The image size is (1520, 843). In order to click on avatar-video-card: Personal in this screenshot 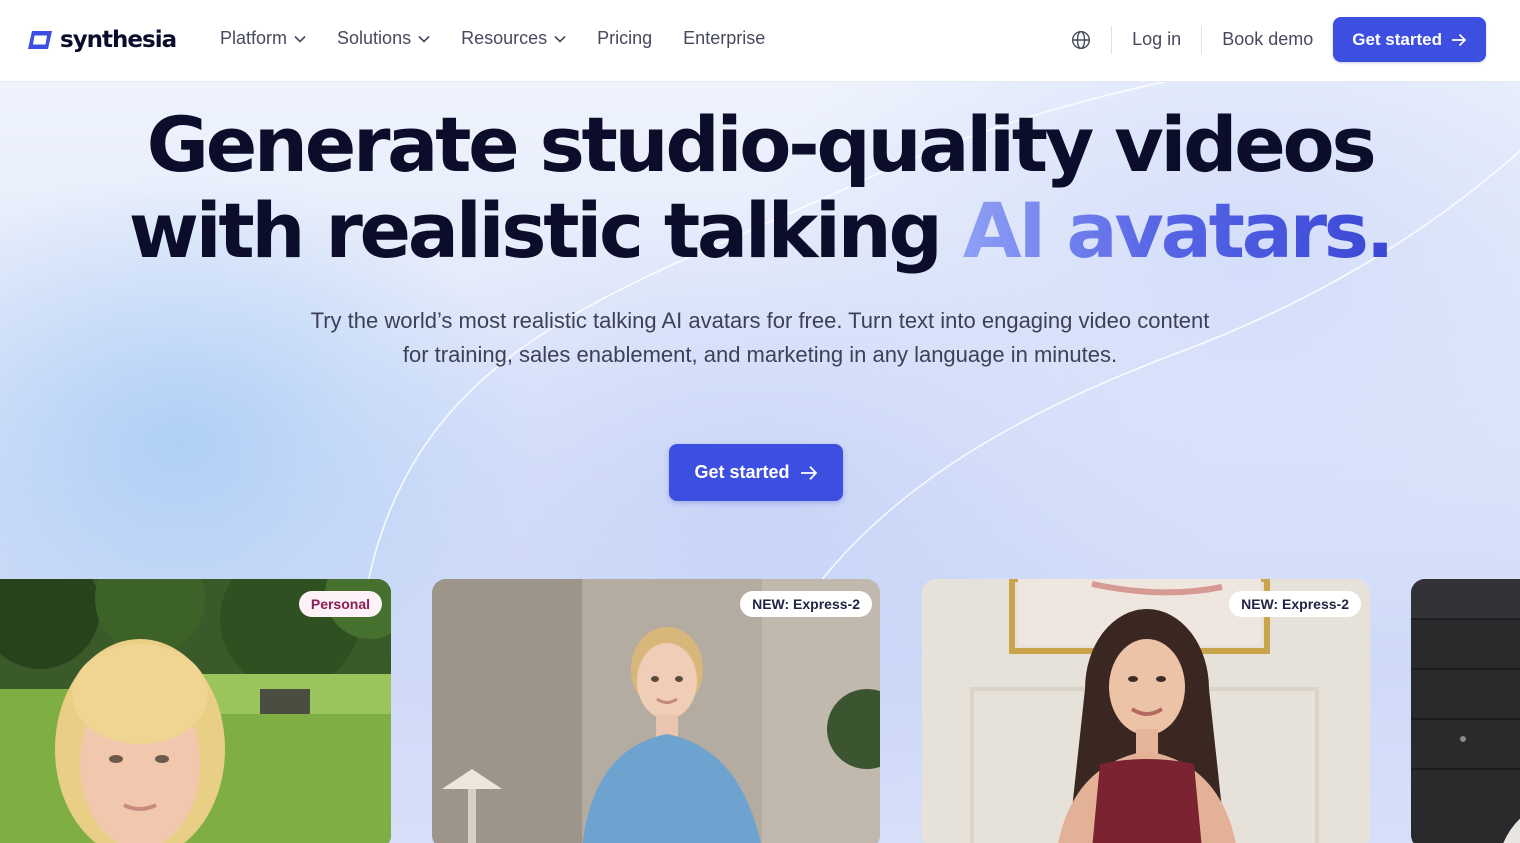, I will do `click(195, 711)`.